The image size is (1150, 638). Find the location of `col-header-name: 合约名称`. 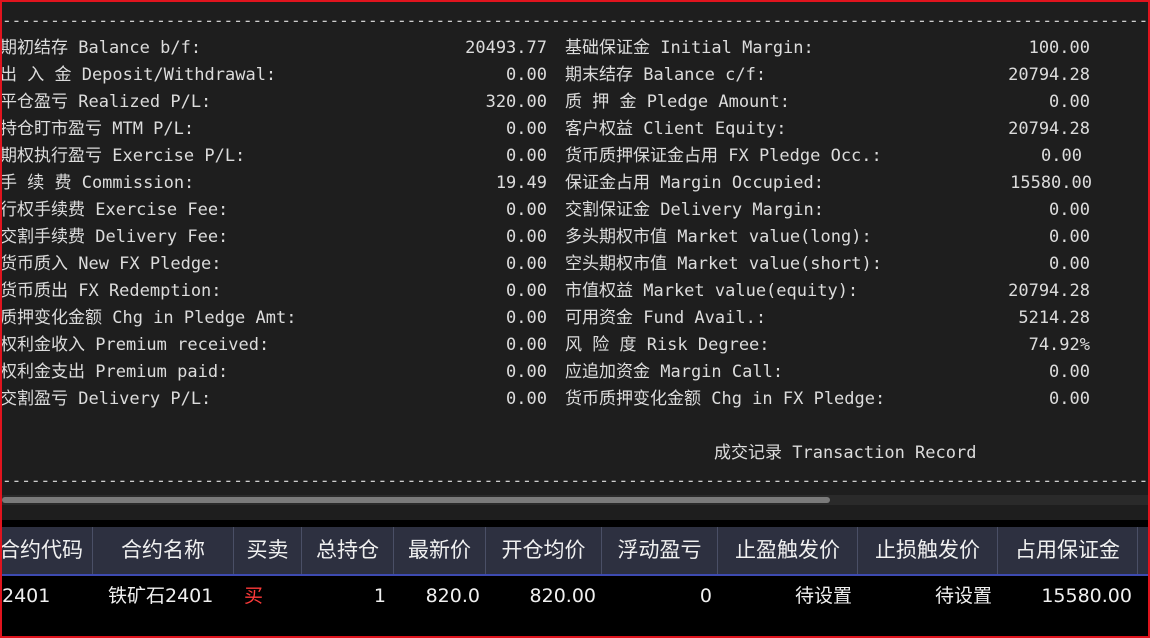

col-header-name: 合约名称 is located at coordinates (163, 550).